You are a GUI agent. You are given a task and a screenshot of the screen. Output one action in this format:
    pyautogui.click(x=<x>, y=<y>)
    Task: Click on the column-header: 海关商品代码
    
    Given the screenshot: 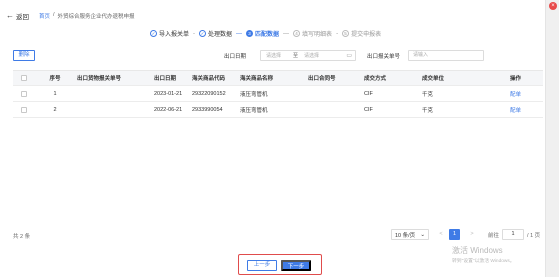 What is the action you would take?
    pyautogui.click(x=209, y=79)
    